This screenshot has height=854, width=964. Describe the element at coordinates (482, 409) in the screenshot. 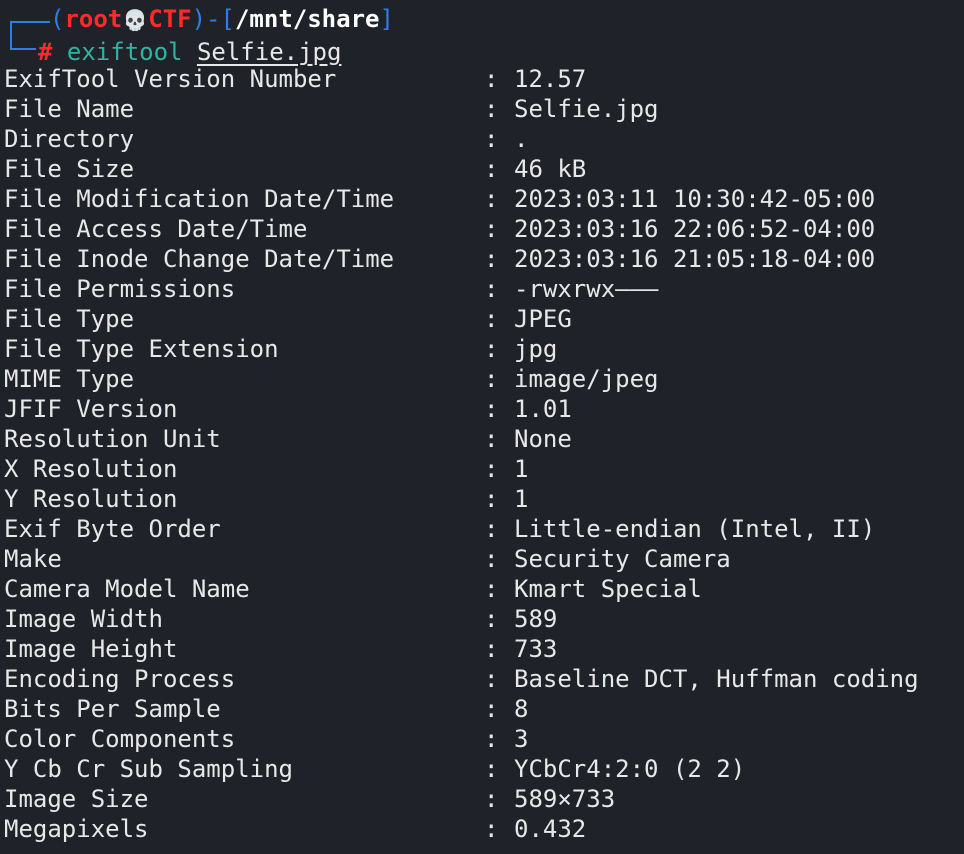

I see `output-row: JFIF Version:1.01` at that location.